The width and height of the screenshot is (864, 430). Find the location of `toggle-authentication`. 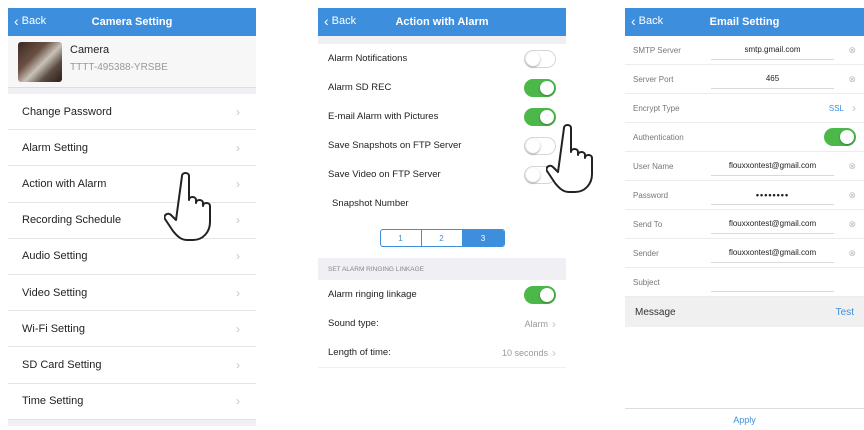

toggle-authentication is located at coordinates (840, 137).